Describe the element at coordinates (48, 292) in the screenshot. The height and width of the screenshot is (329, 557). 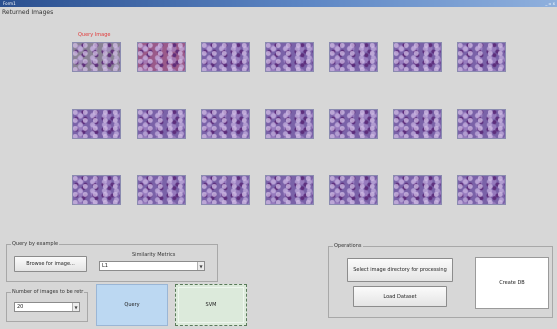
I see `number-of-images-title: Number of images to be retr` at that location.